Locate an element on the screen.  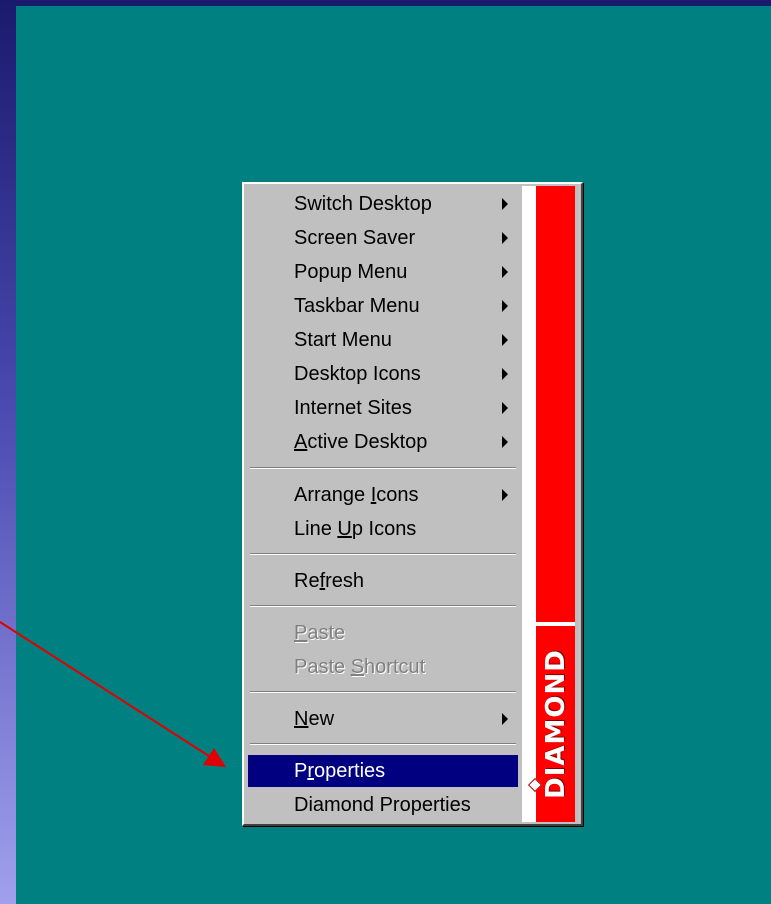
menu-item-paste: Paste is located at coordinates (383, 633).